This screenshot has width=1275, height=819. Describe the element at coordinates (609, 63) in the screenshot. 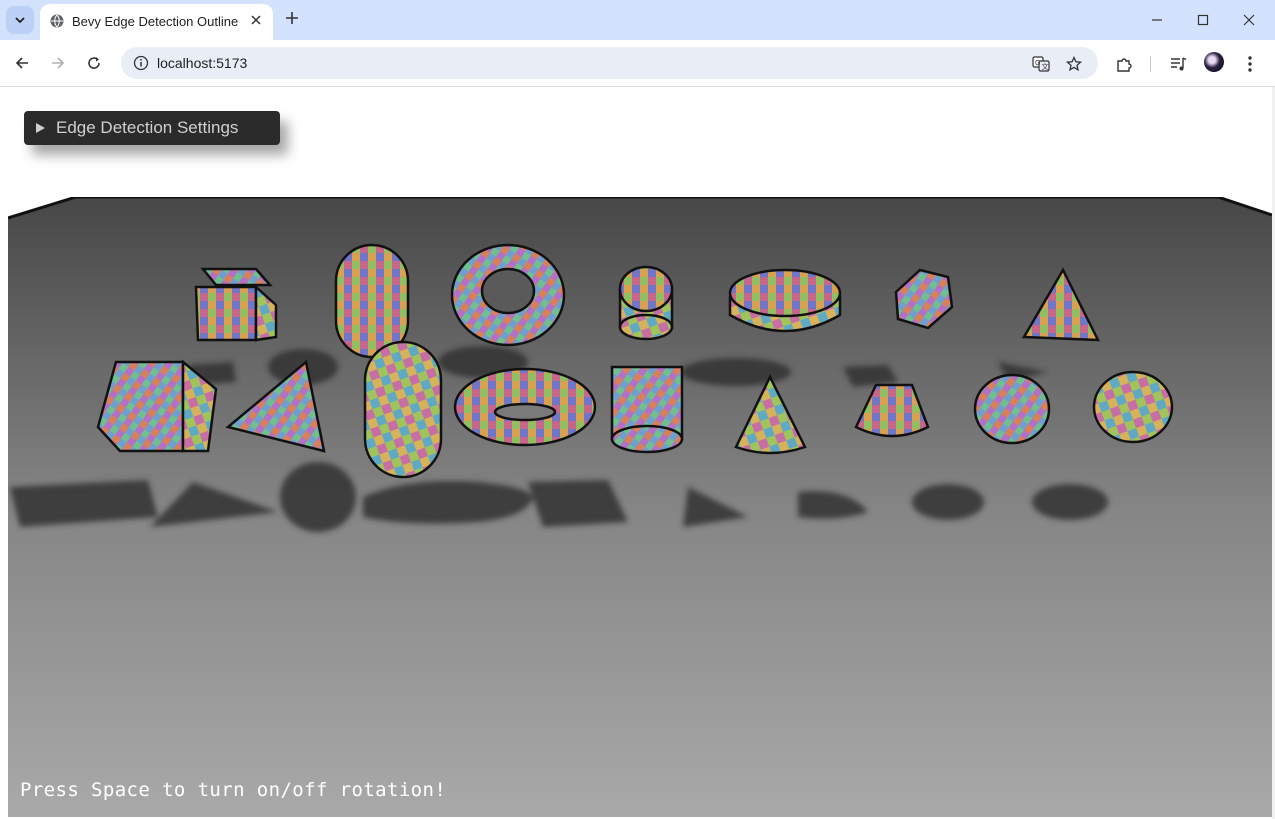

I see `address-bar: localhost:5173 G文` at that location.